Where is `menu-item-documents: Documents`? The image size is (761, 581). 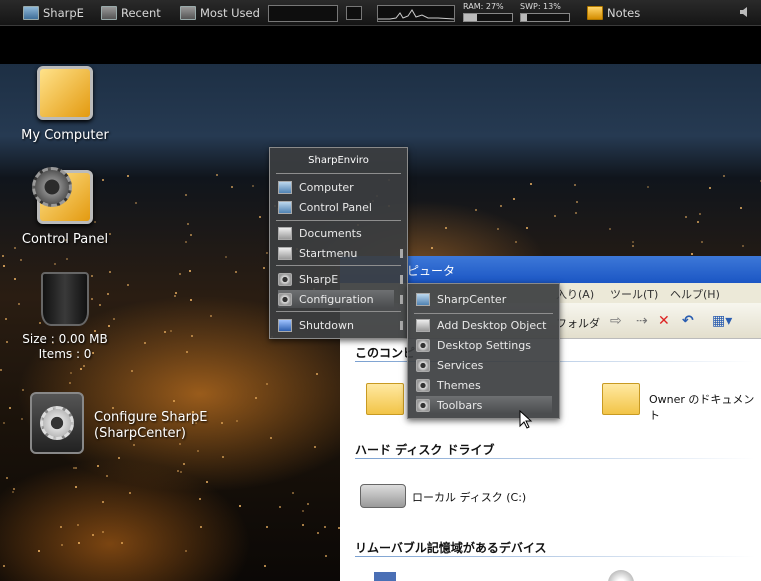 menu-item-documents: Documents is located at coordinates (336, 233).